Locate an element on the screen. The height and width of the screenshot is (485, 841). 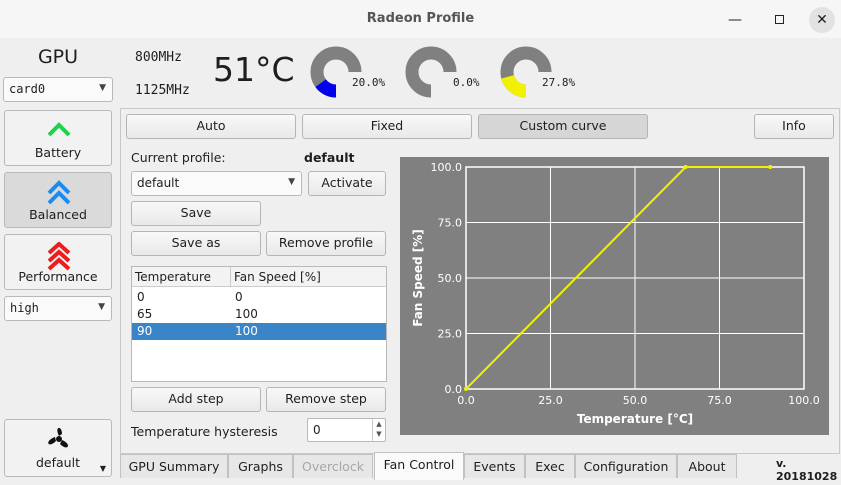
gauge-3-label: 27.8% is located at coordinates (559, 82).